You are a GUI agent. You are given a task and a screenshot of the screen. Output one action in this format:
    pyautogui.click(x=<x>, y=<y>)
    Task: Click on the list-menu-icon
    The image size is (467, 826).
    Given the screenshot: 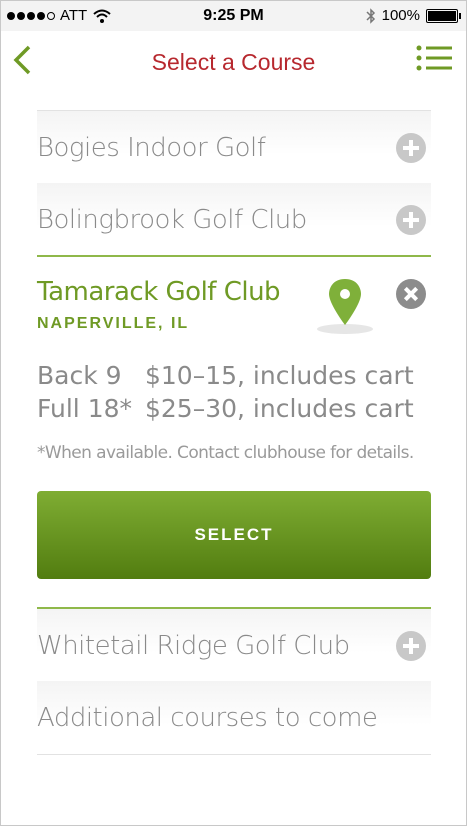 What is the action you would take?
    pyautogui.click(x=434, y=58)
    